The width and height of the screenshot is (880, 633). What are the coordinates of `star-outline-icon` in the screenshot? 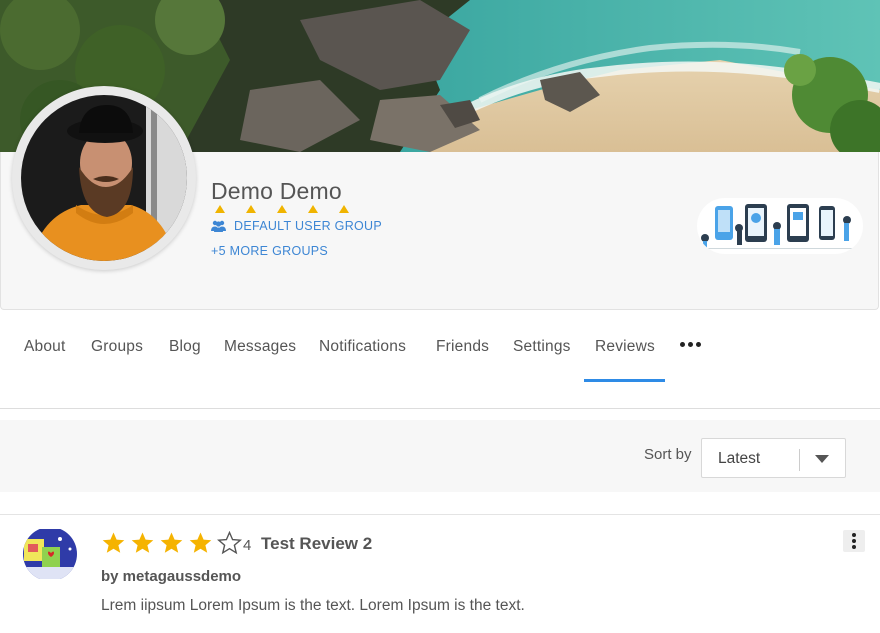 It's located at (229, 543).